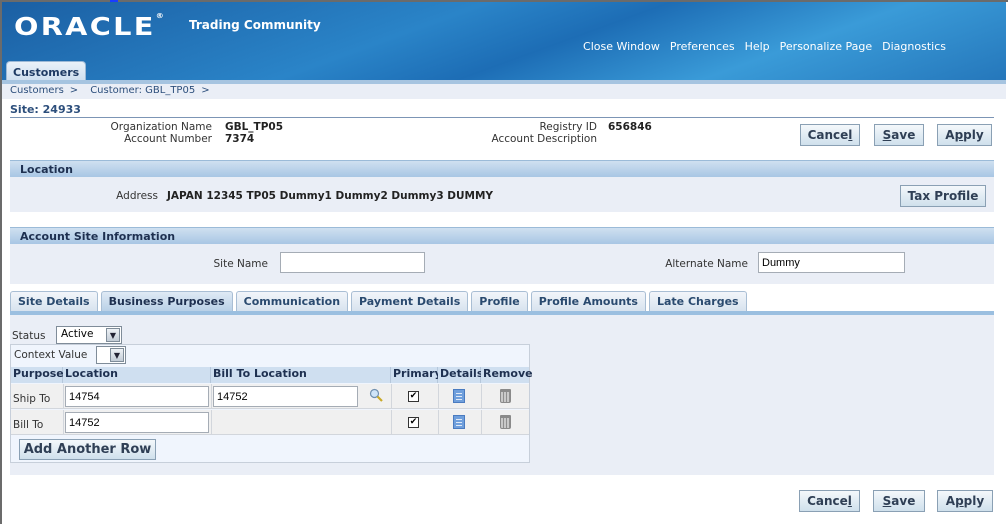 The height and width of the screenshot is (524, 1008). I want to click on diagnostics-link: Diagnostics, so click(914, 46).